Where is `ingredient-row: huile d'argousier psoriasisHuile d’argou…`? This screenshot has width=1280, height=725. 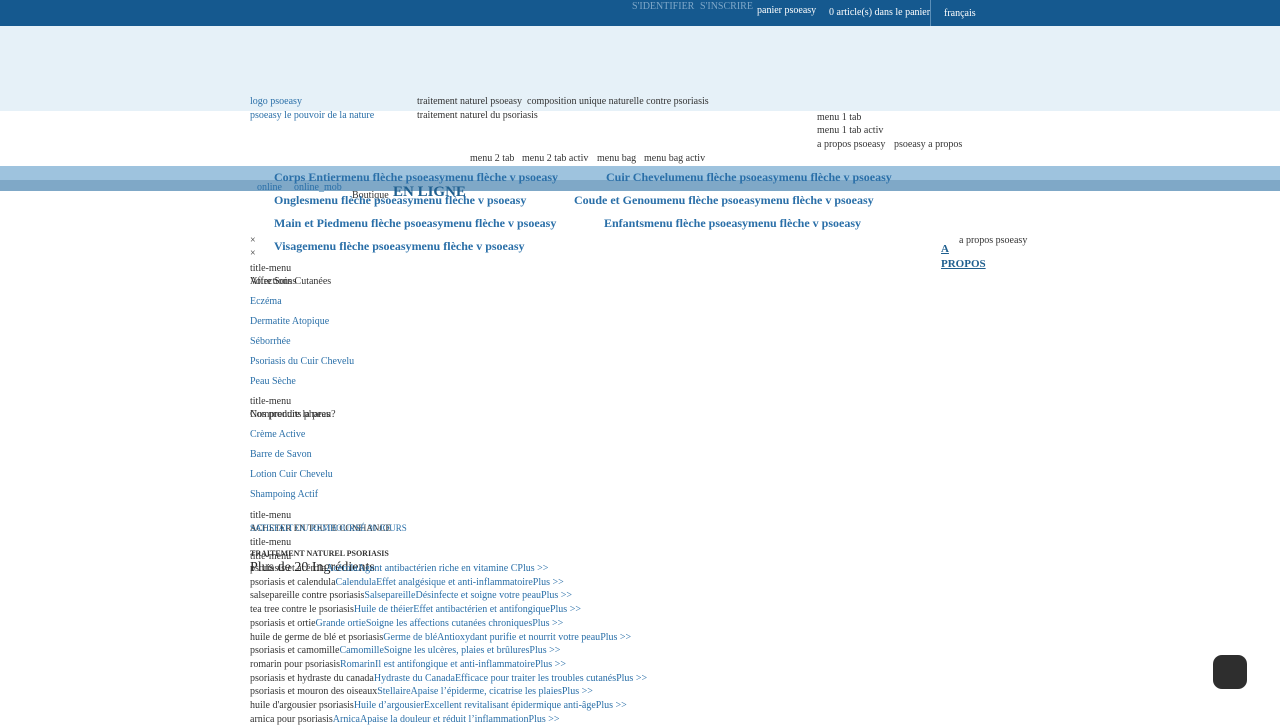 ingredient-row: huile d'argousier psoriasisHuile d’argou… is located at coordinates (438, 705).